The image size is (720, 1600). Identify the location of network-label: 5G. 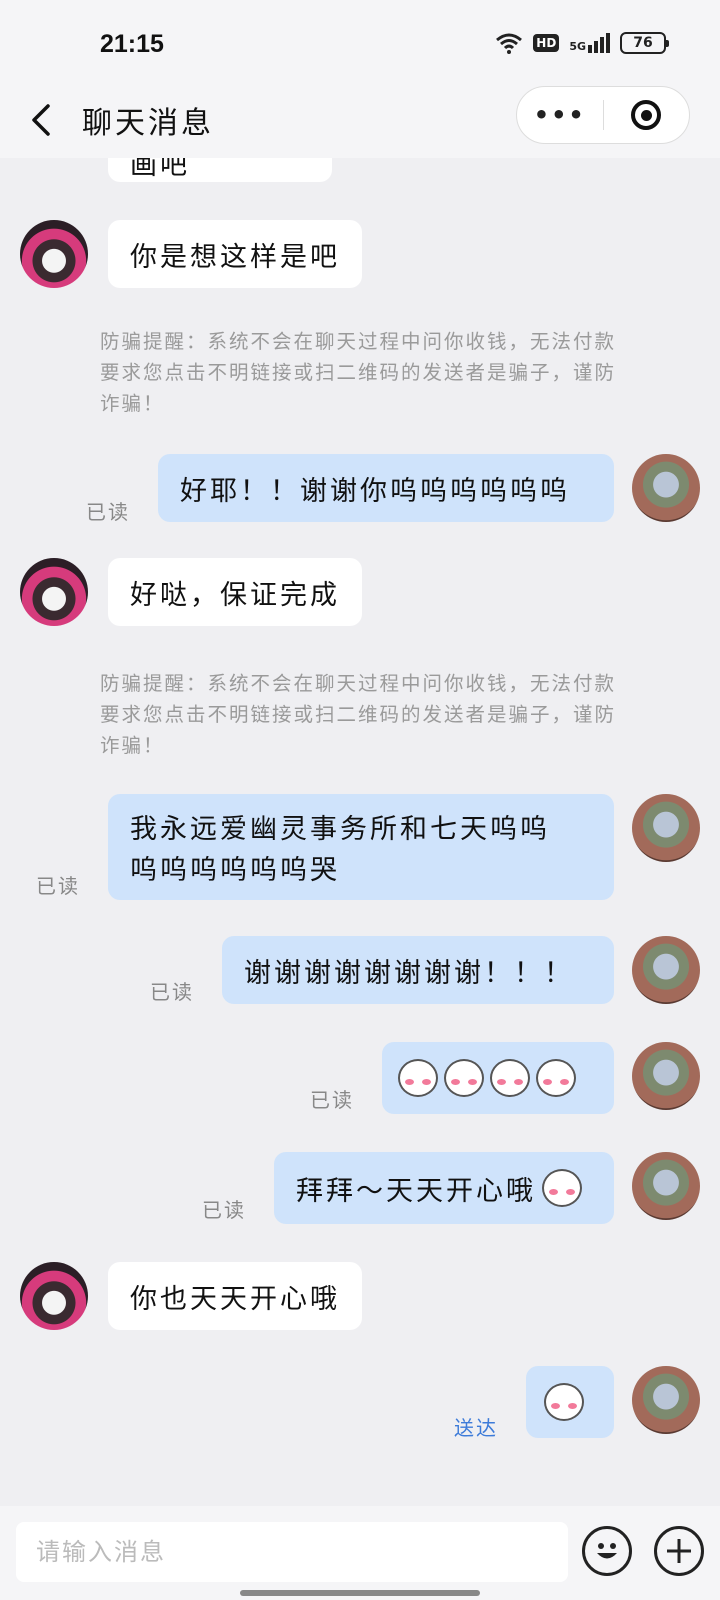
(577, 46).